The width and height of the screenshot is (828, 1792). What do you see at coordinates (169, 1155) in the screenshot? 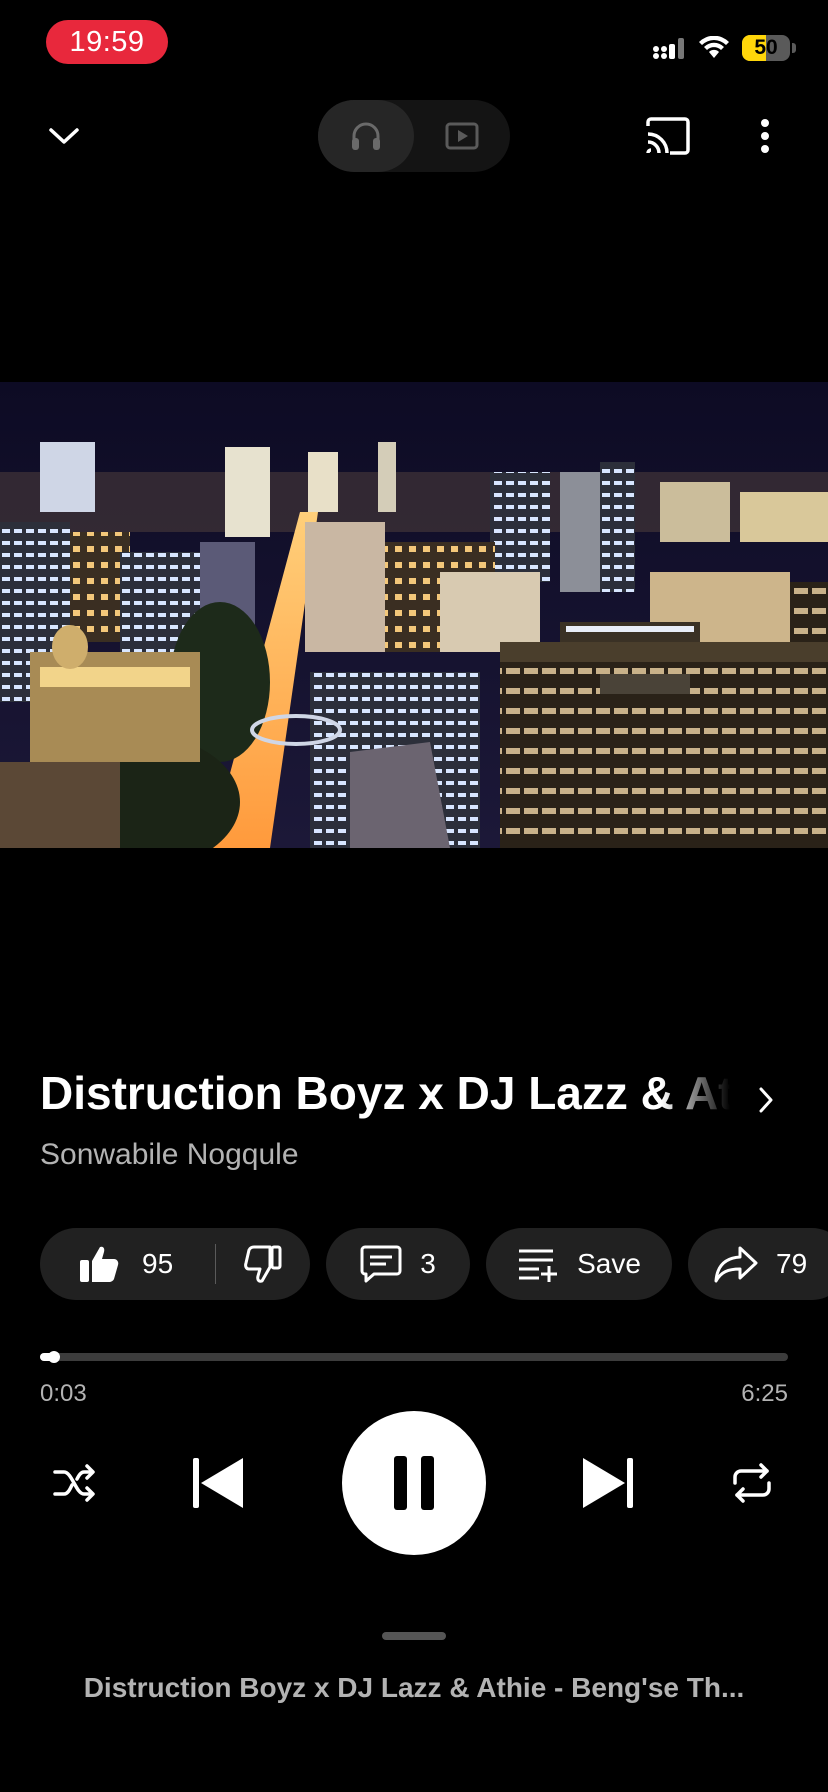
I see `artist-name: Sonwabile Nogqule` at bounding box center [169, 1155].